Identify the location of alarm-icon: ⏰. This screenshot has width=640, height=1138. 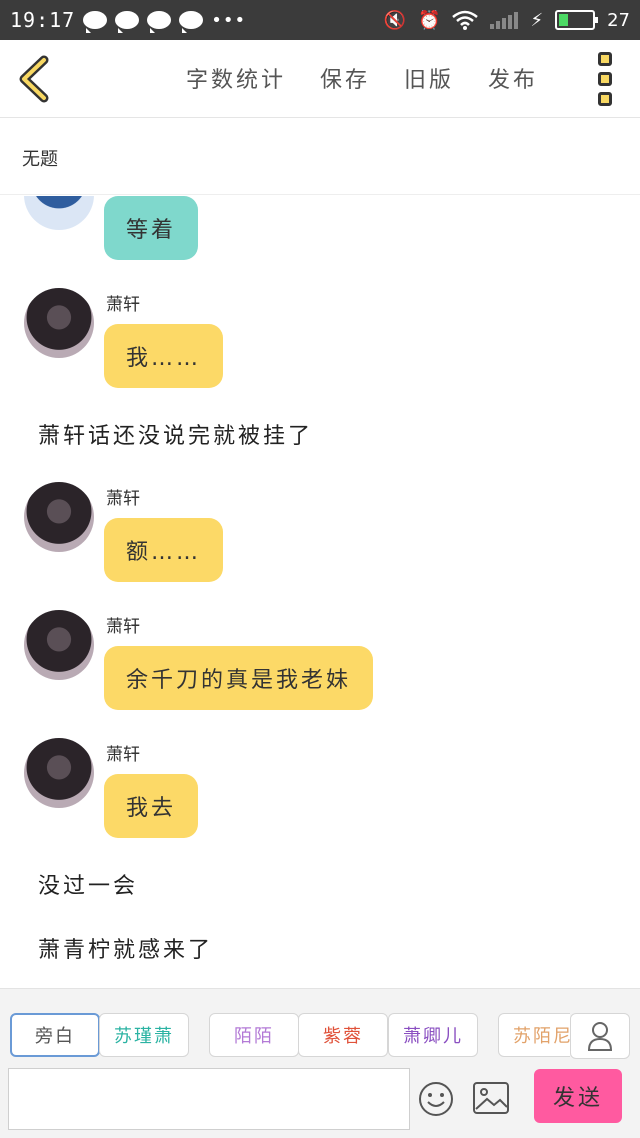
(429, 20).